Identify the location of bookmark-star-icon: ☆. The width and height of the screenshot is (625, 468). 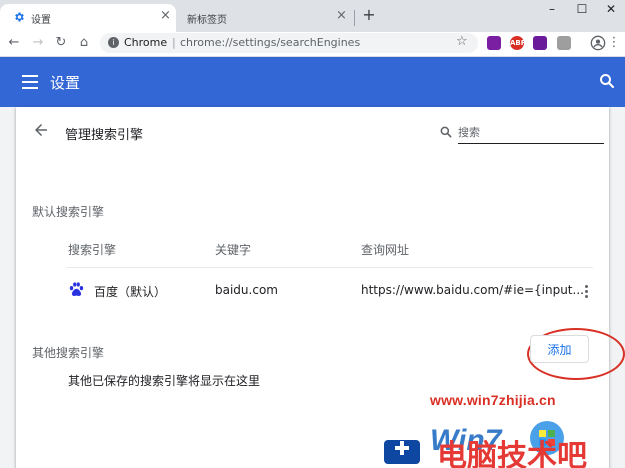
(462, 41).